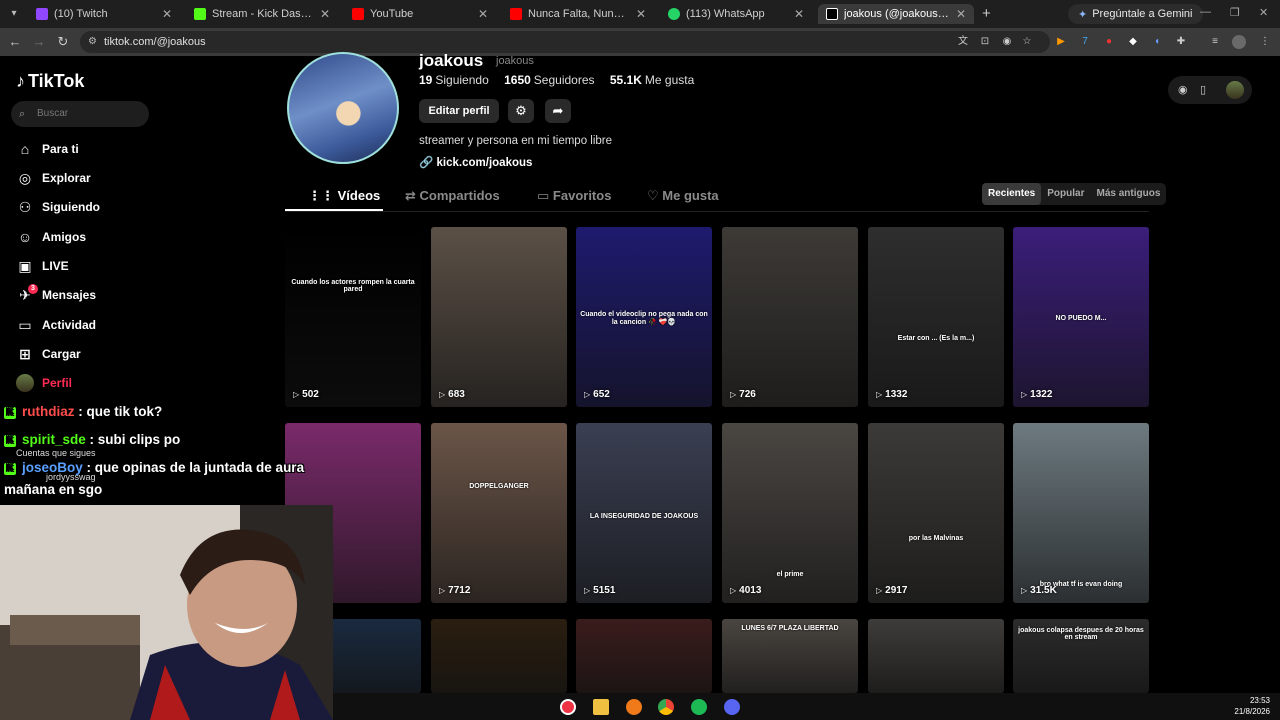 This screenshot has width=1280, height=720. Describe the element at coordinates (410, 195) in the screenshot. I see `repost-icon: ⇄` at that location.